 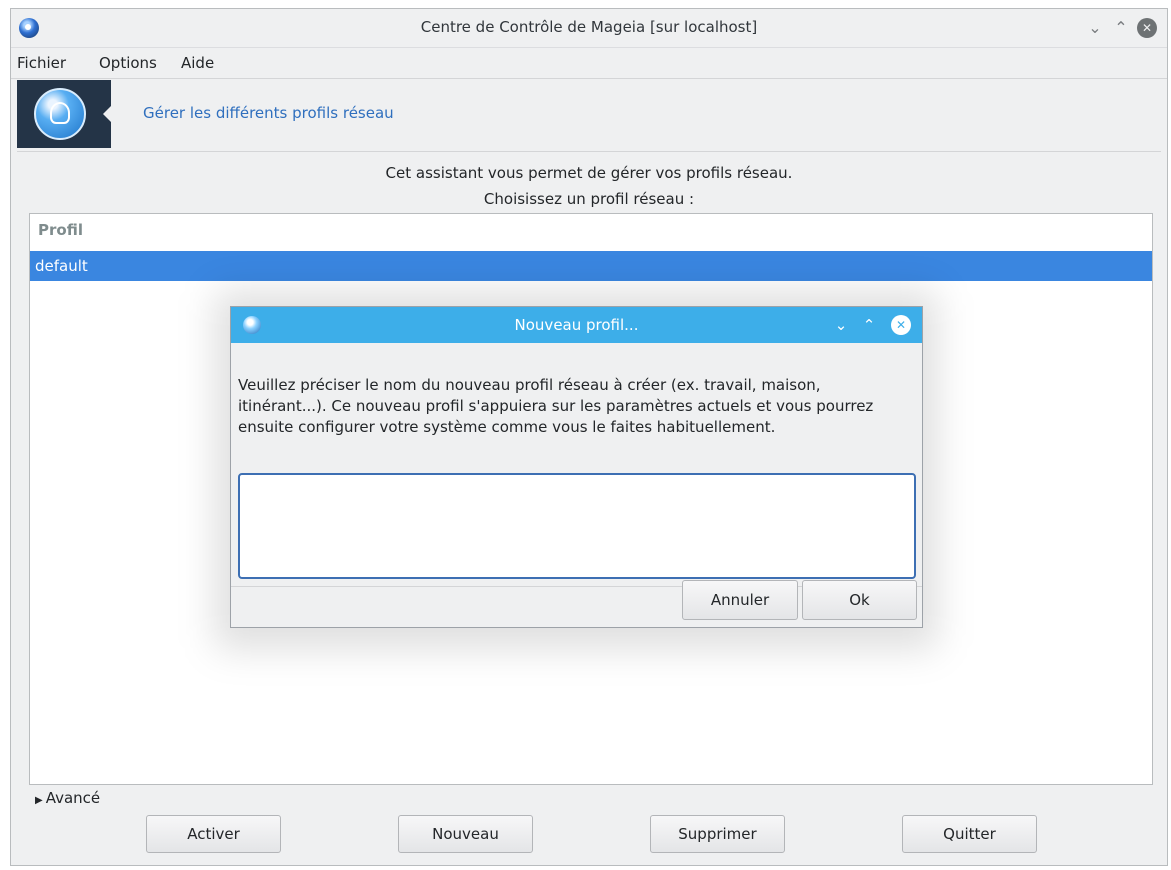 I want to click on activate-button: Activer, so click(x=213, y=834).